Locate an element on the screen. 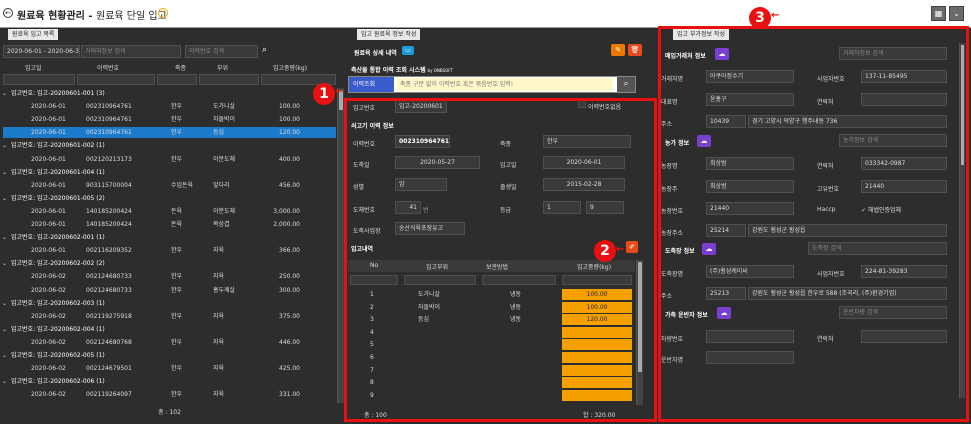  callout-arrow-1-icon: ← is located at coordinates (339, 91).